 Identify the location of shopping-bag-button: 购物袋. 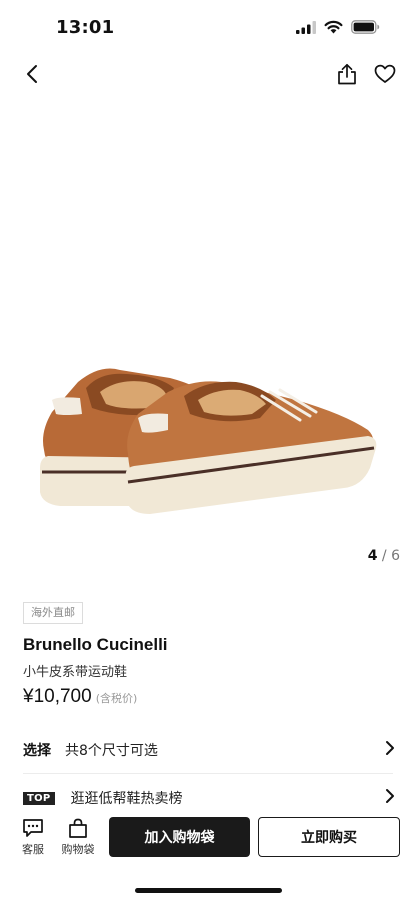
(78, 837).